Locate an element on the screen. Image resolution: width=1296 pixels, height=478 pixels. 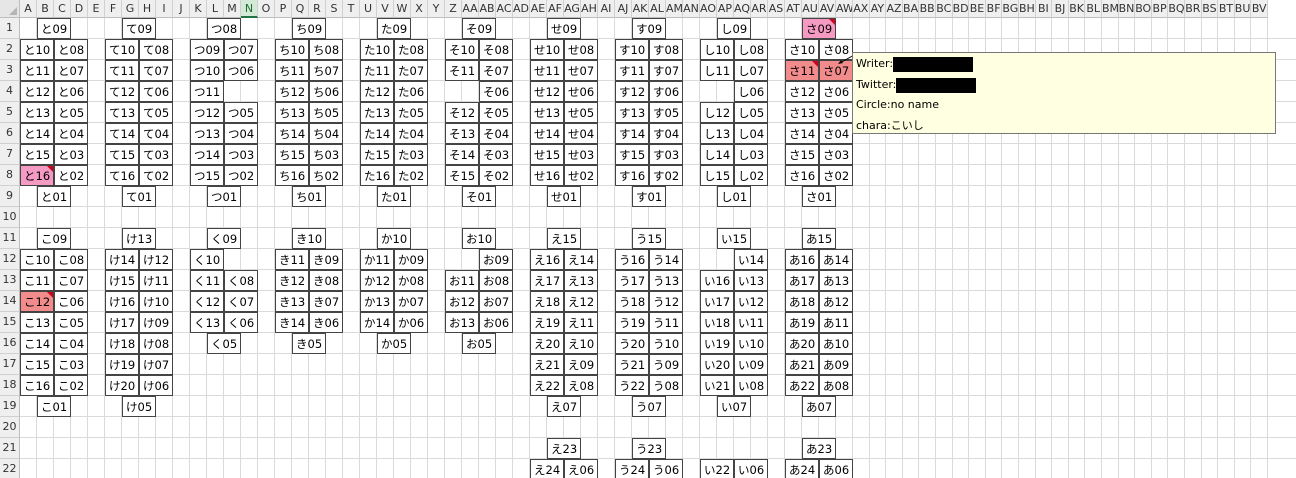
column-header-m: M is located at coordinates (232, 9).